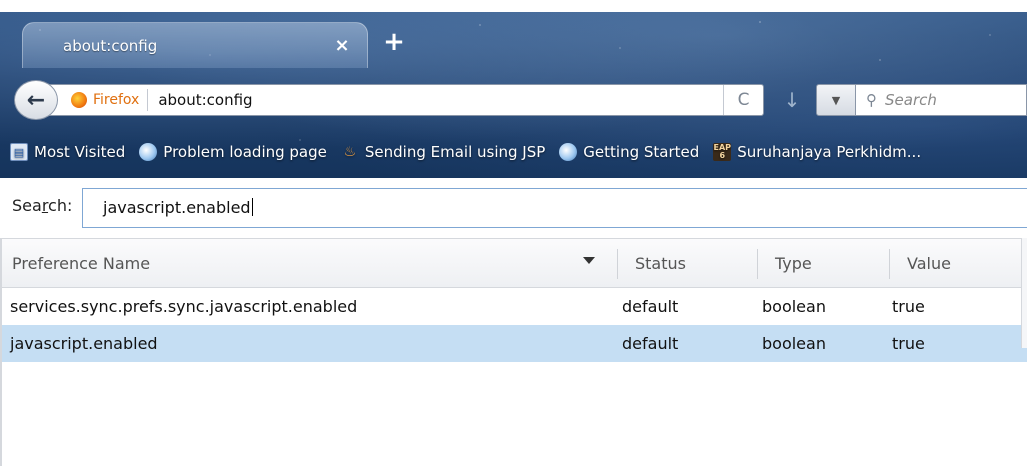 The width and height of the screenshot is (1027, 466). I want to click on bookmark-getting-started: Getting Started, so click(629, 152).